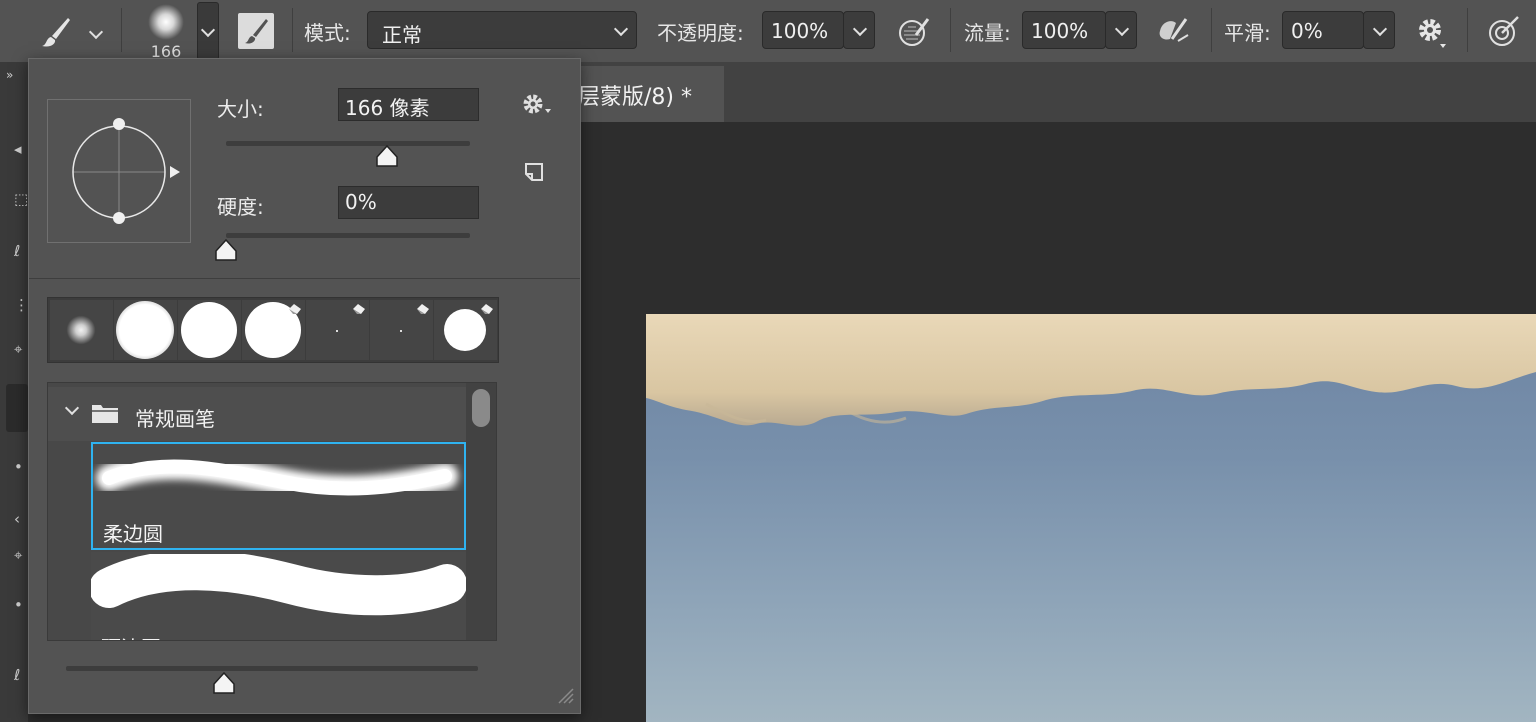  I want to click on airbrush-icon, so click(1174, 31).